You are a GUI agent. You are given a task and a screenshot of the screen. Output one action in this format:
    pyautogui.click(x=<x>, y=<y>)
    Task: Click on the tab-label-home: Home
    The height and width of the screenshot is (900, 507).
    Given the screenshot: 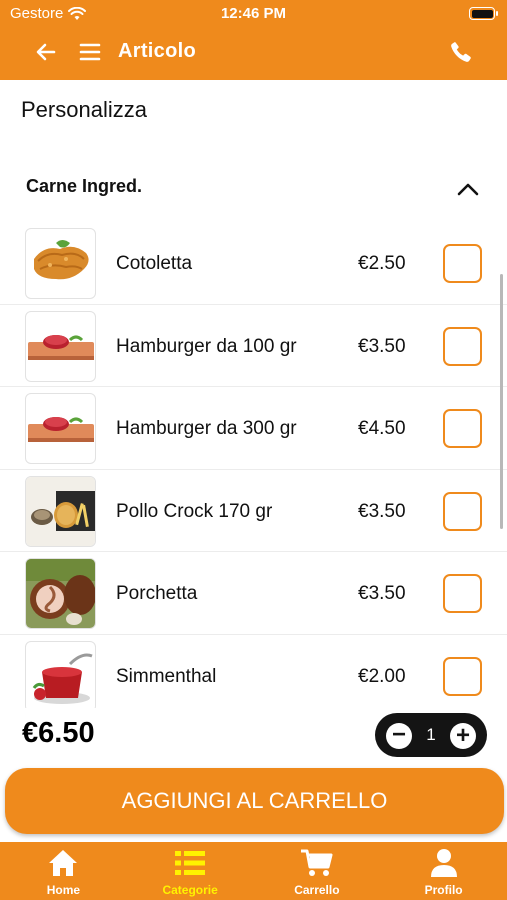 What is the action you would take?
    pyautogui.click(x=63, y=890)
    